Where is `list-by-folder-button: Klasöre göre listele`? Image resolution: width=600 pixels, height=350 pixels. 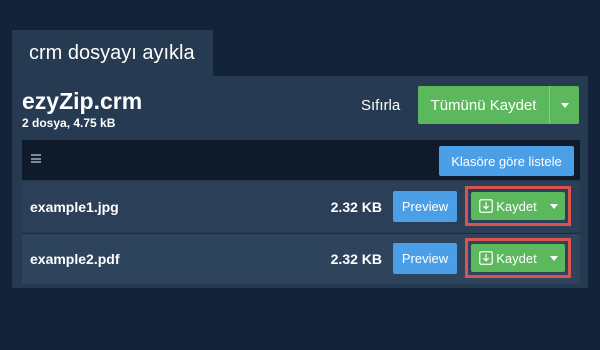 list-by-folder-button: Klasöre göre listele is located at coordinates (506, 161).